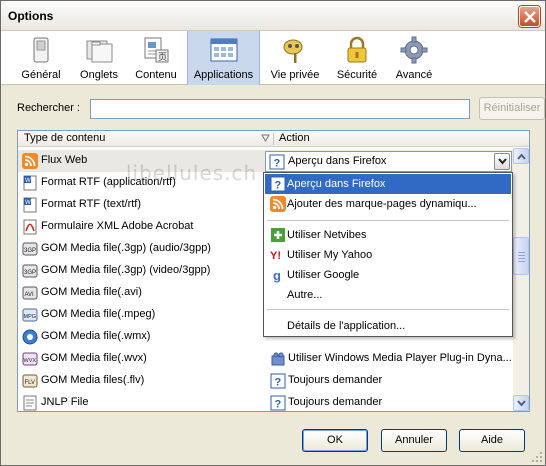 The height and width of the screenshot is (466, 546). I want to click on search-label: Rechercher :, so click(48, 108).